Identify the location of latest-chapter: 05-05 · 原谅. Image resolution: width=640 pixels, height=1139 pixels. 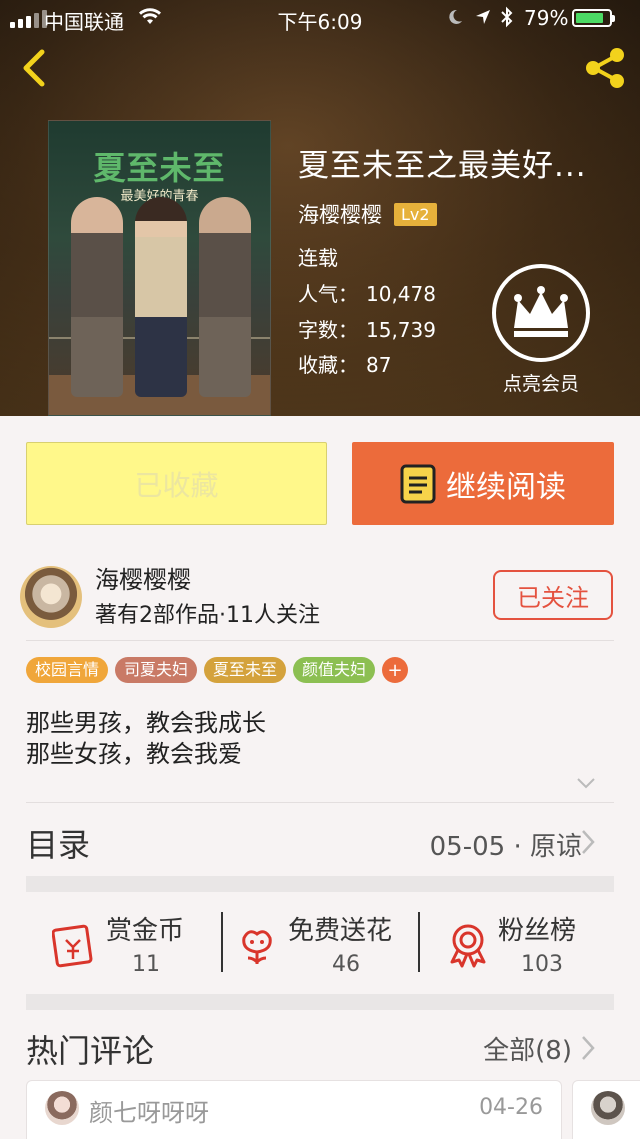
(505, 847).